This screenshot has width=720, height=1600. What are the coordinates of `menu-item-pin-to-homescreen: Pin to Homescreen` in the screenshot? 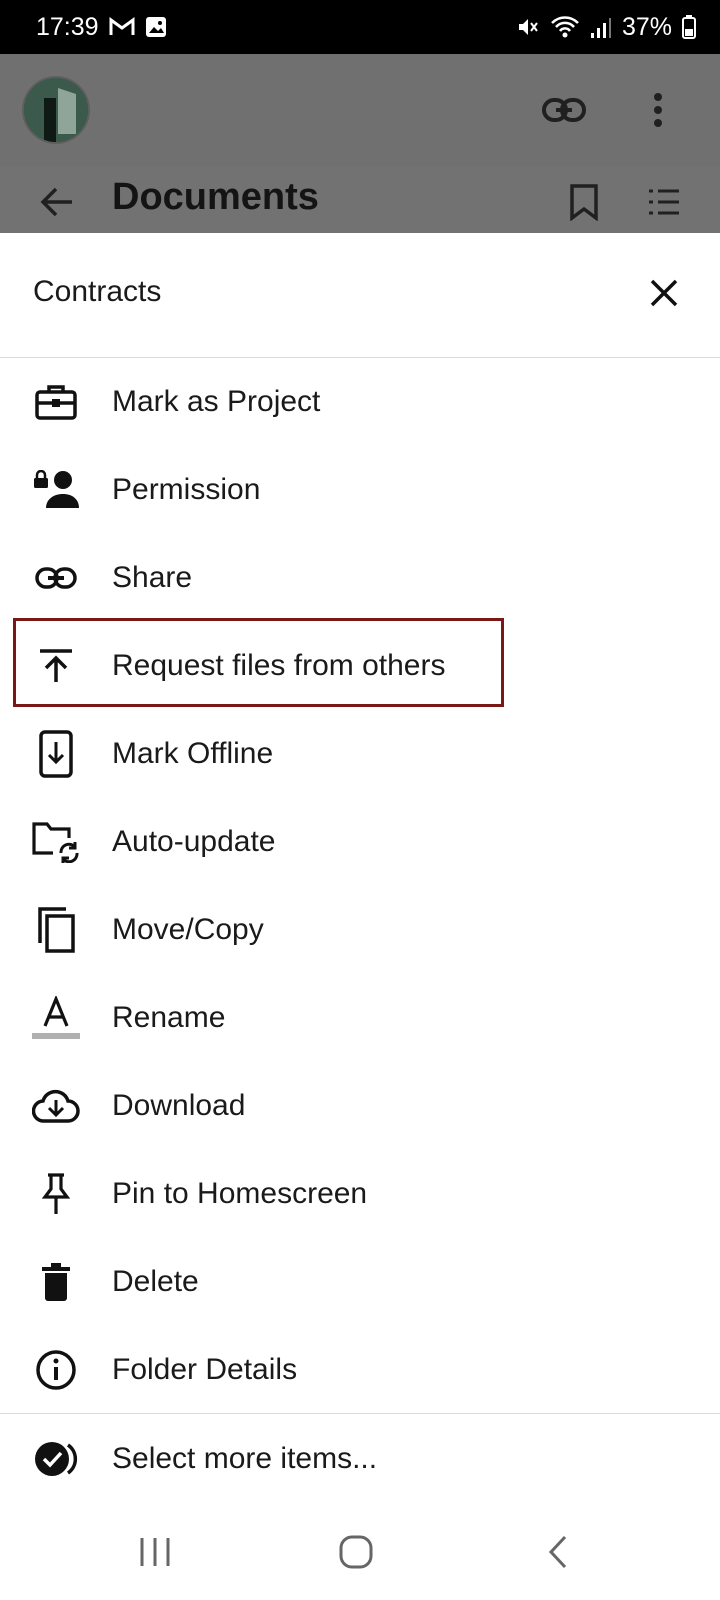 It's located at (360, 1194).